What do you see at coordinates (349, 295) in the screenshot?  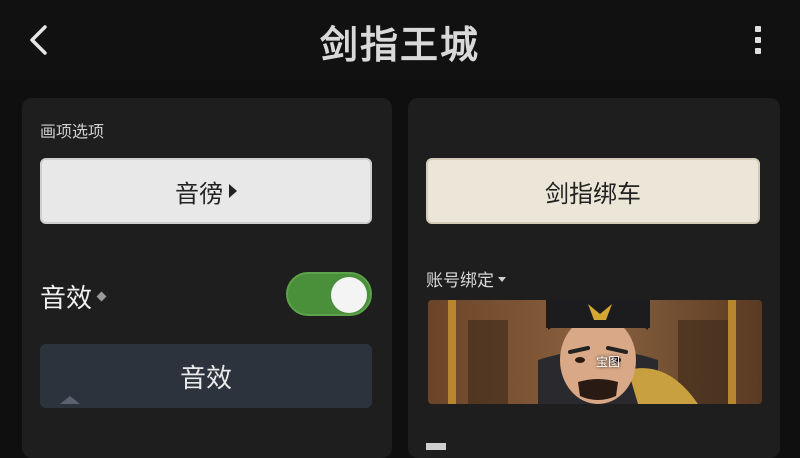 I see `toggle-knob` at bounding box center [349, 295].